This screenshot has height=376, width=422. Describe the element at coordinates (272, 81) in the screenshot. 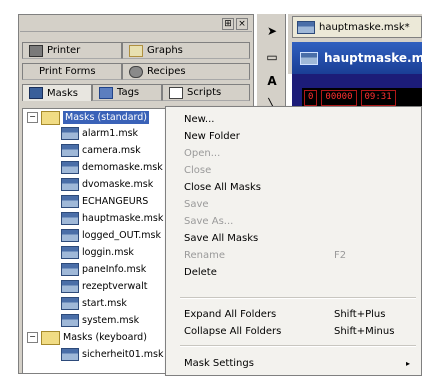

I see `text-icon: A` at that location.